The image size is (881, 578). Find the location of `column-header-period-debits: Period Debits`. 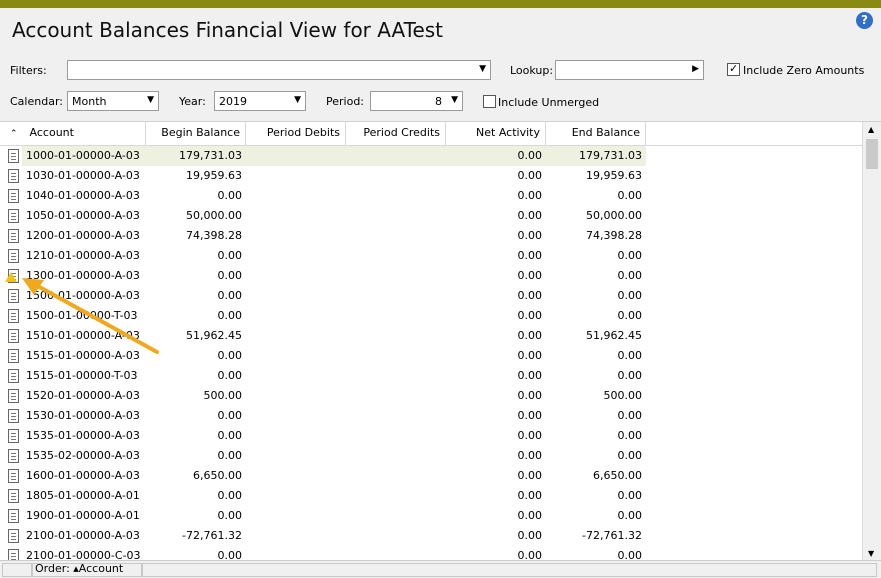

column-header-period-debits: Period Debits is located at coordinates (296, 134).